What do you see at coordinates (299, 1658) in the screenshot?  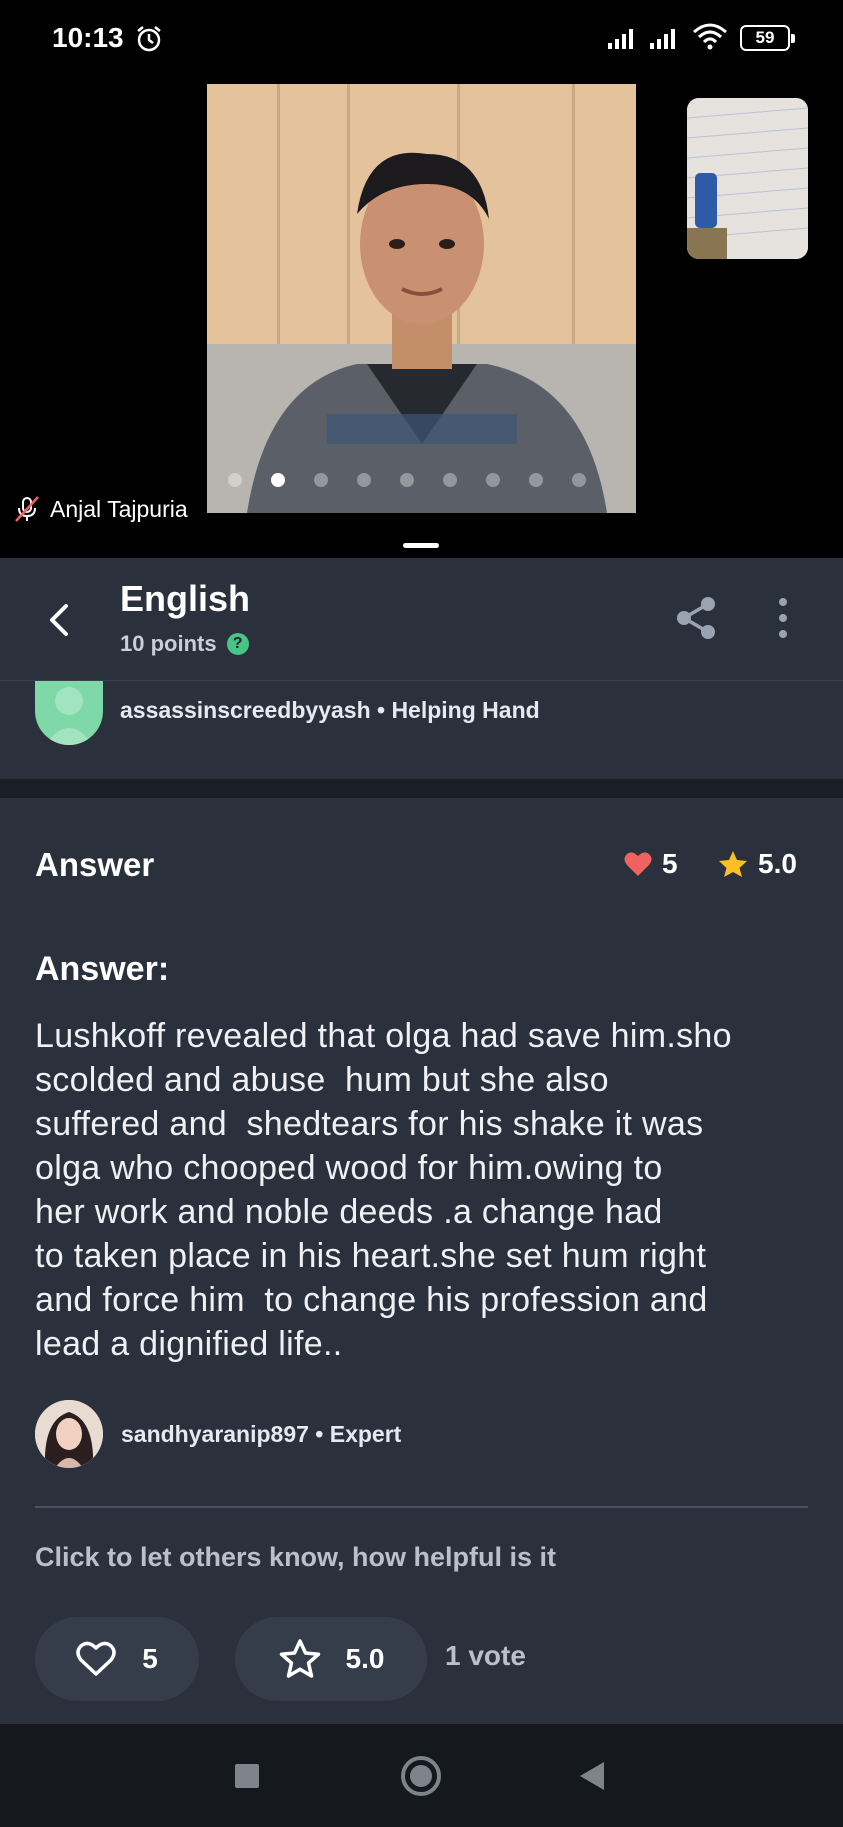 I see `star-outline-icon` at bounding box center [299, 1658].